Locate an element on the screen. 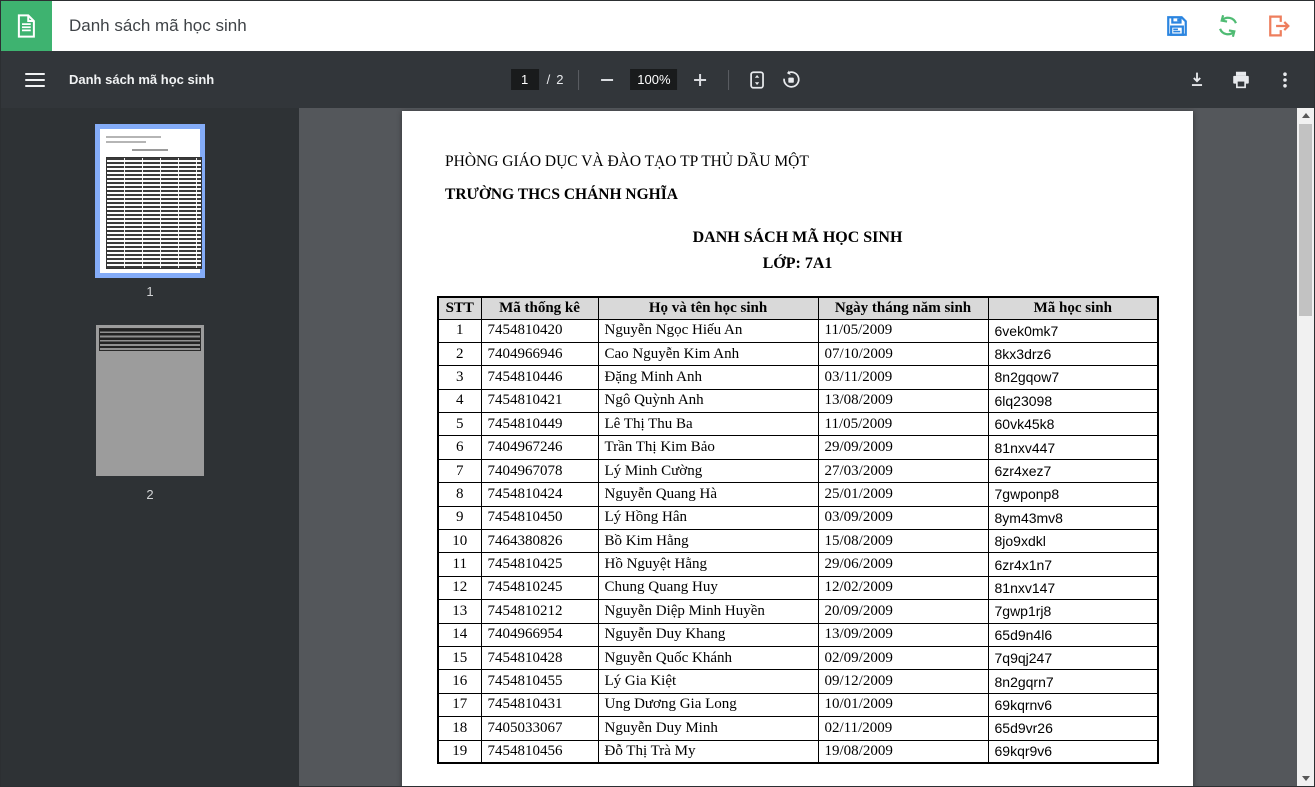  stat-code-cell: 7454810425 is located at coordinates (539, 564).